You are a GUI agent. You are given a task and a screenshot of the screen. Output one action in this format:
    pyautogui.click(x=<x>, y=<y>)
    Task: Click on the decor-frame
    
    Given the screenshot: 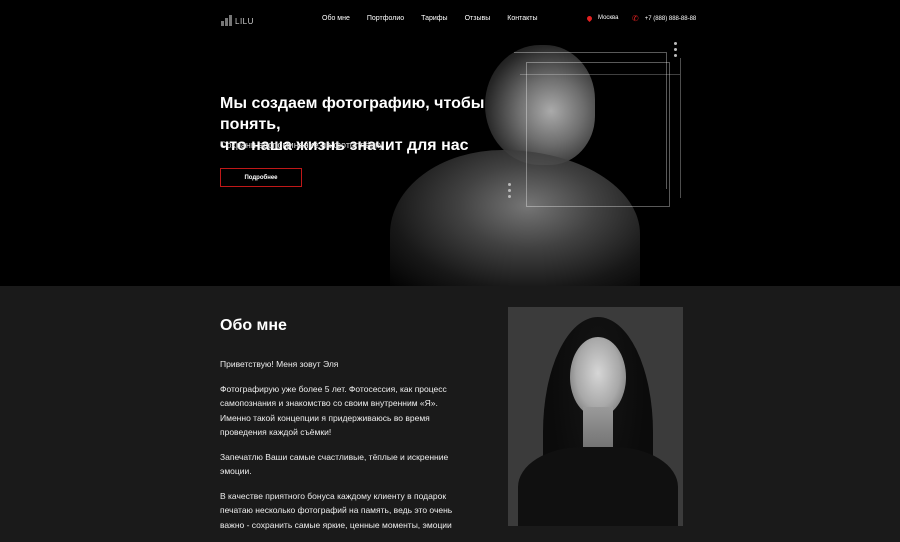 What is the action you would take?
    pyautogui.click(x=598, y=134)
    